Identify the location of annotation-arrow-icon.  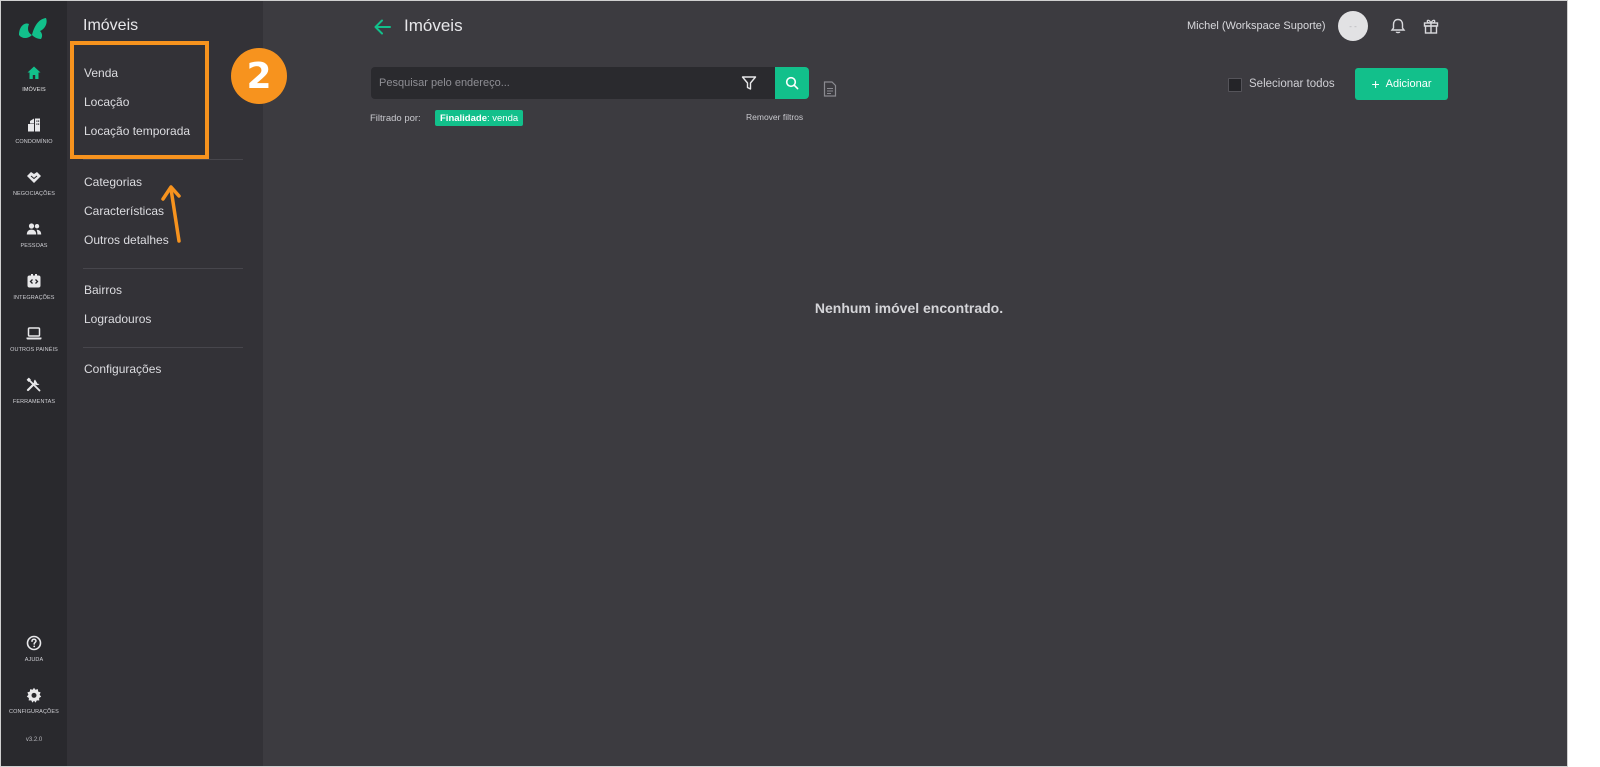
(171, 214).